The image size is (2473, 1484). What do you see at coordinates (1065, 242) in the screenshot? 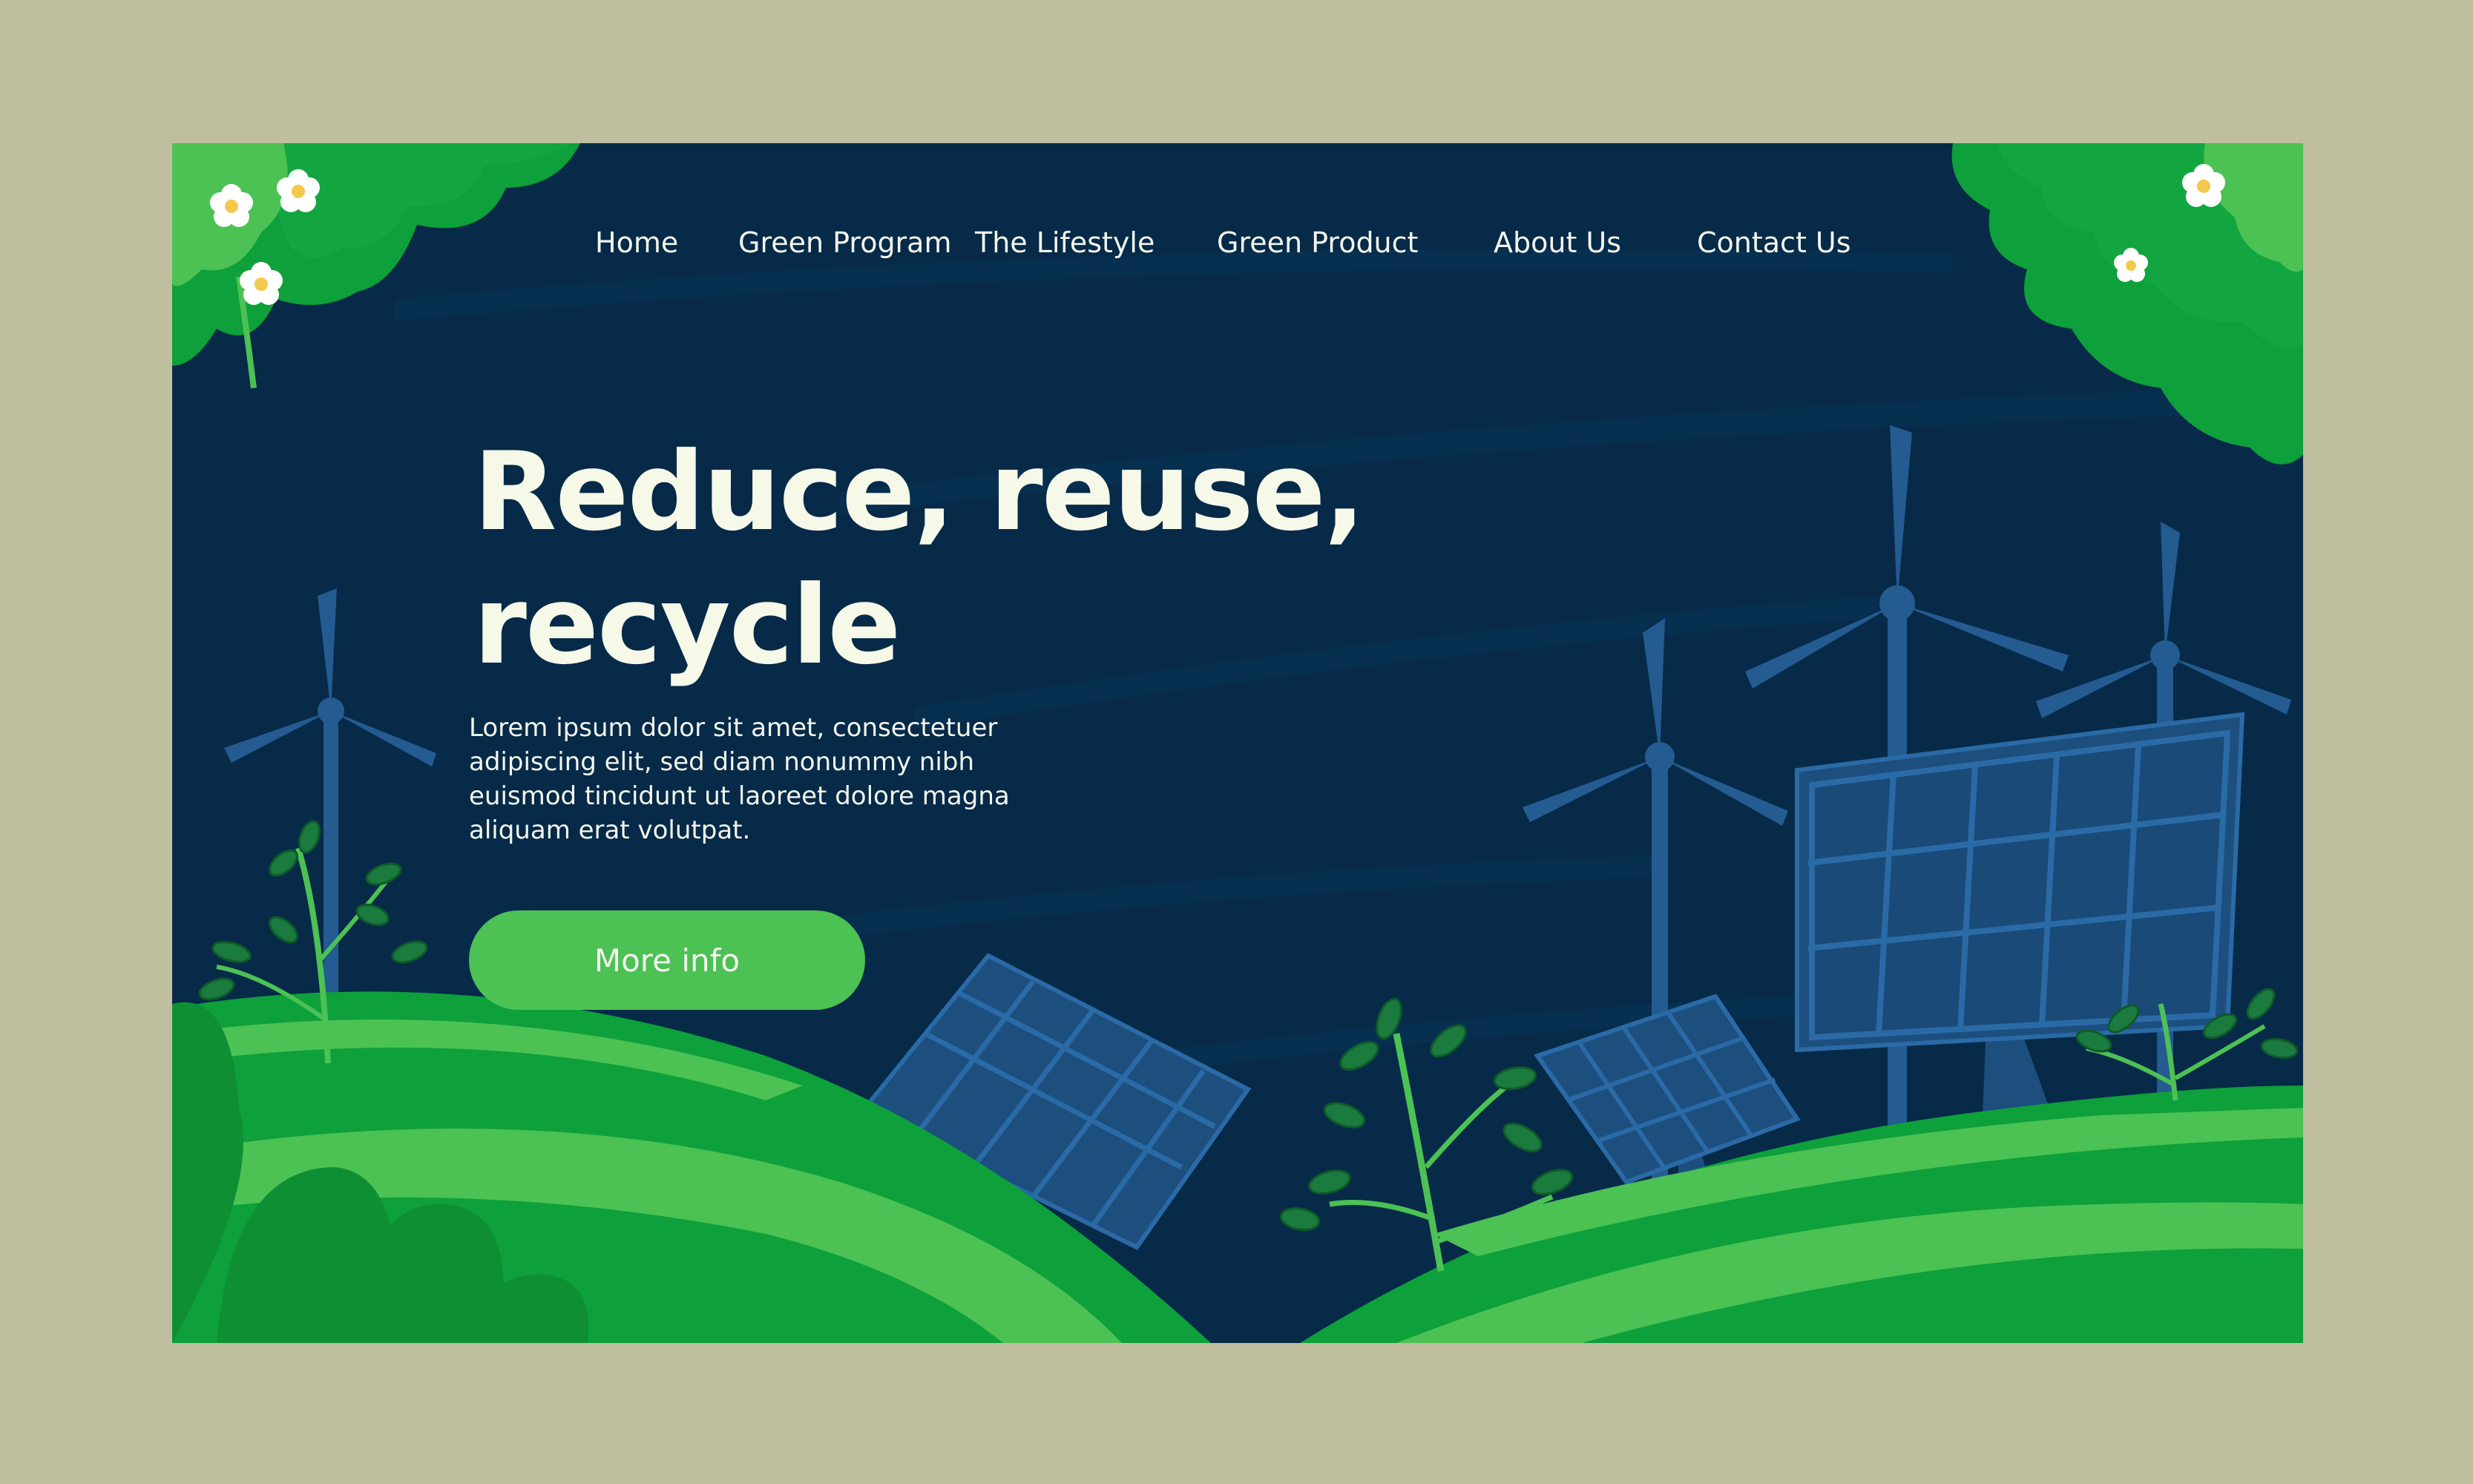
I see `nav-the-lifestyle: The Lifestyle` at bounding box center [1065, 242].